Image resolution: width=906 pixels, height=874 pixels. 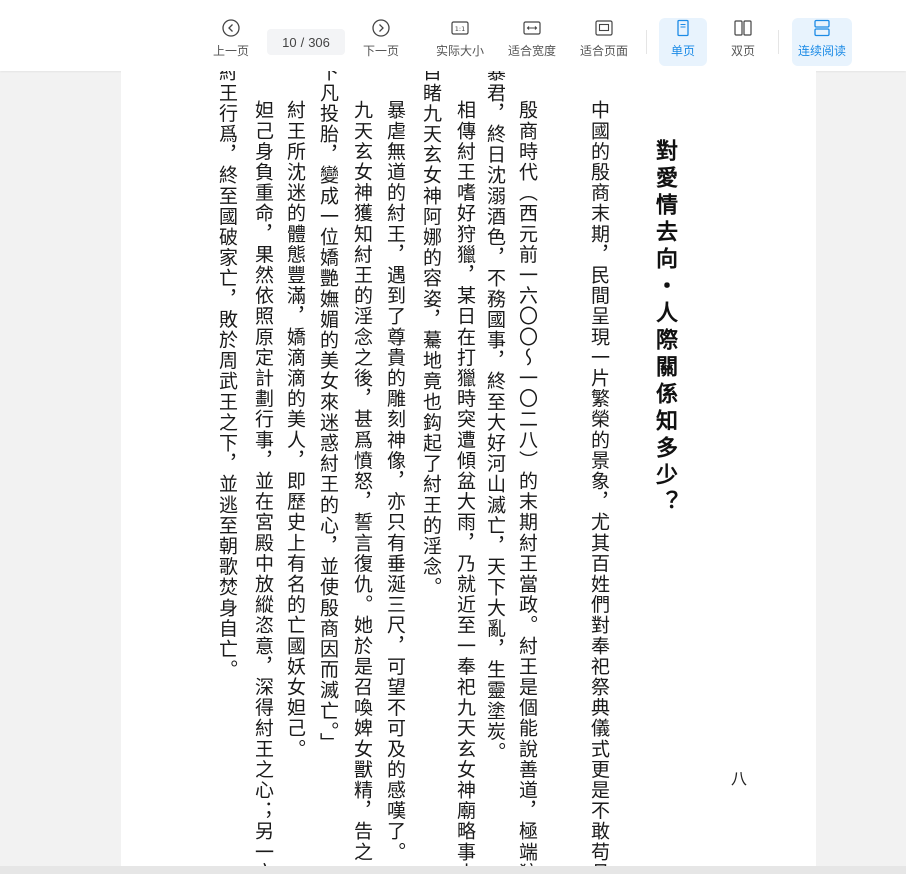 What do you see at coordinates (739, 778) in the screenshot?
I see `page-number: 八` at bounding box center [739, 778].